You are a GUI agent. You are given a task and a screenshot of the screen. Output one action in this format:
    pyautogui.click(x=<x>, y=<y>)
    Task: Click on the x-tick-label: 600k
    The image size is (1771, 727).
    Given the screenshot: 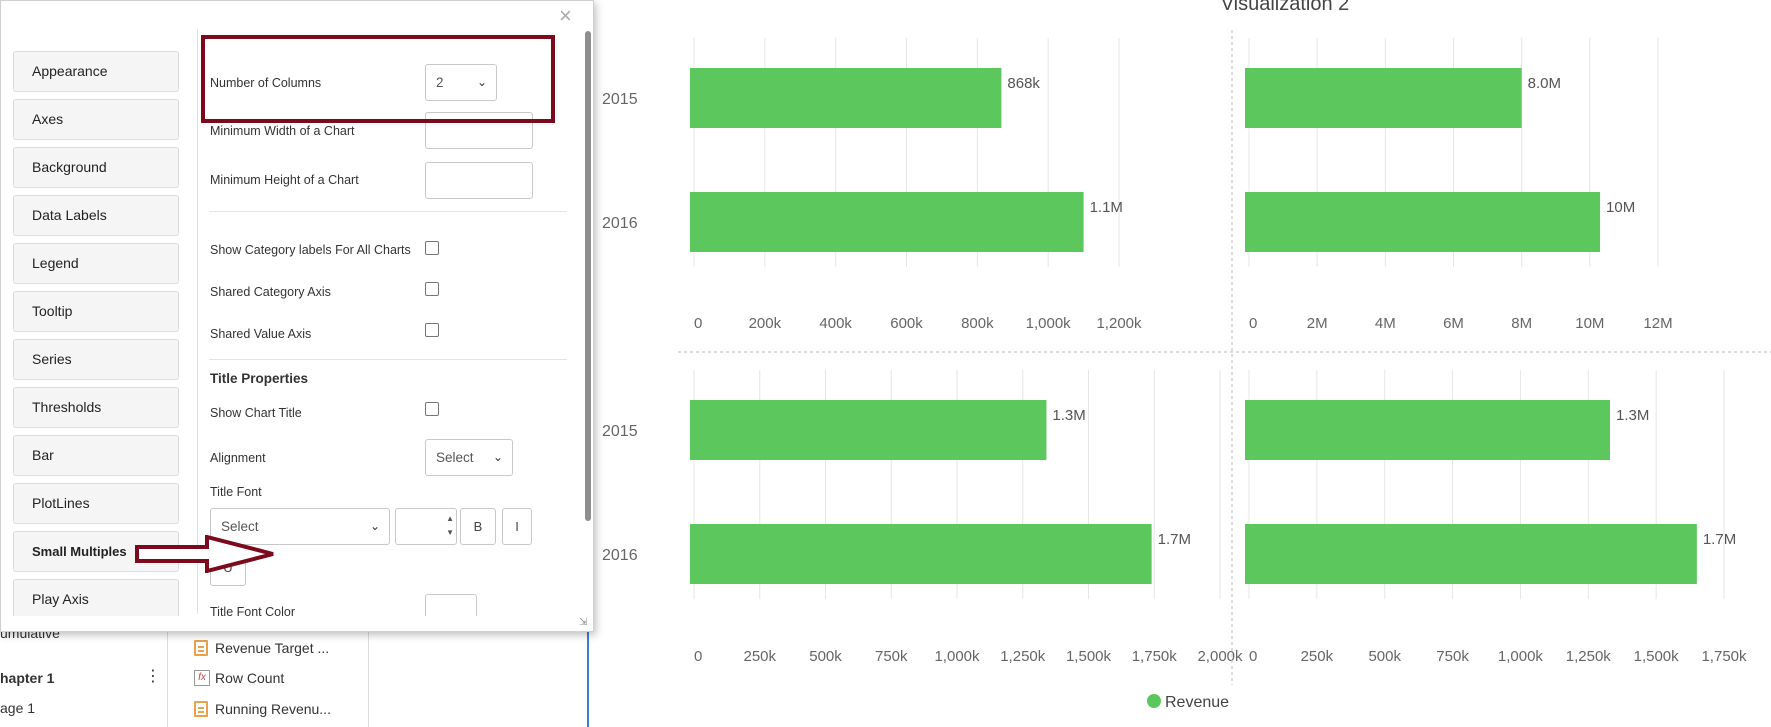 What is the action you would take?
    pyautogui.click(x=906, y=323)
    